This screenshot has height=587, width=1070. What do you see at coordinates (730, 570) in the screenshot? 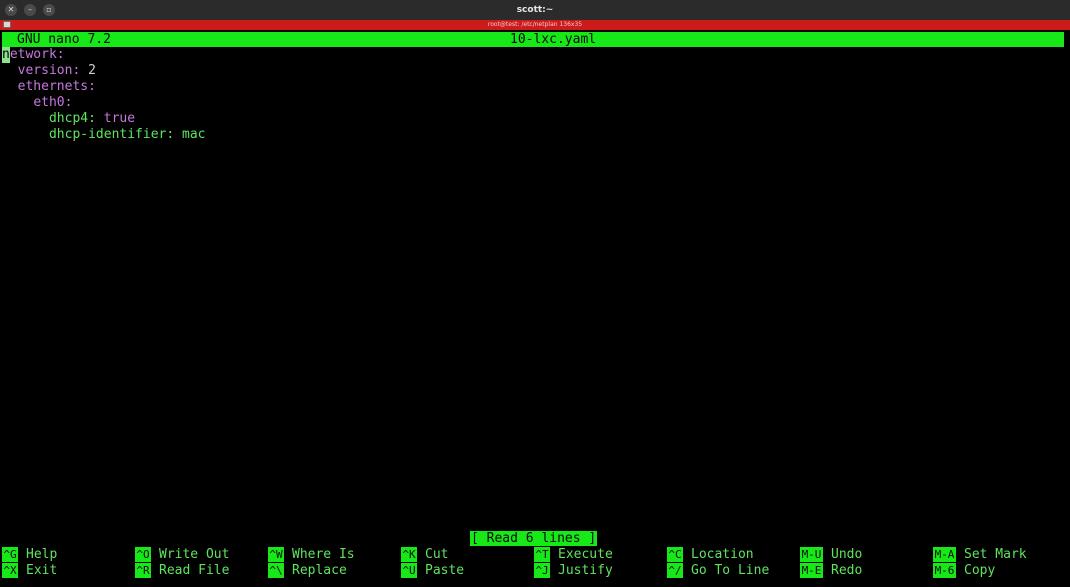
I see `shortcut-label: Go To Line` at bounding box center [730, 570].